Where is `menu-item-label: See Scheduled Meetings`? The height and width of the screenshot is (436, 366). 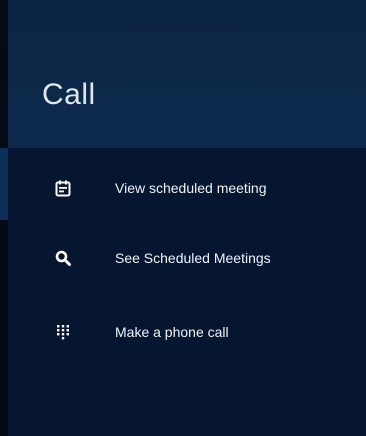 menu-item-label: See Scheduled Meetings is located at coordinates (193, 258).